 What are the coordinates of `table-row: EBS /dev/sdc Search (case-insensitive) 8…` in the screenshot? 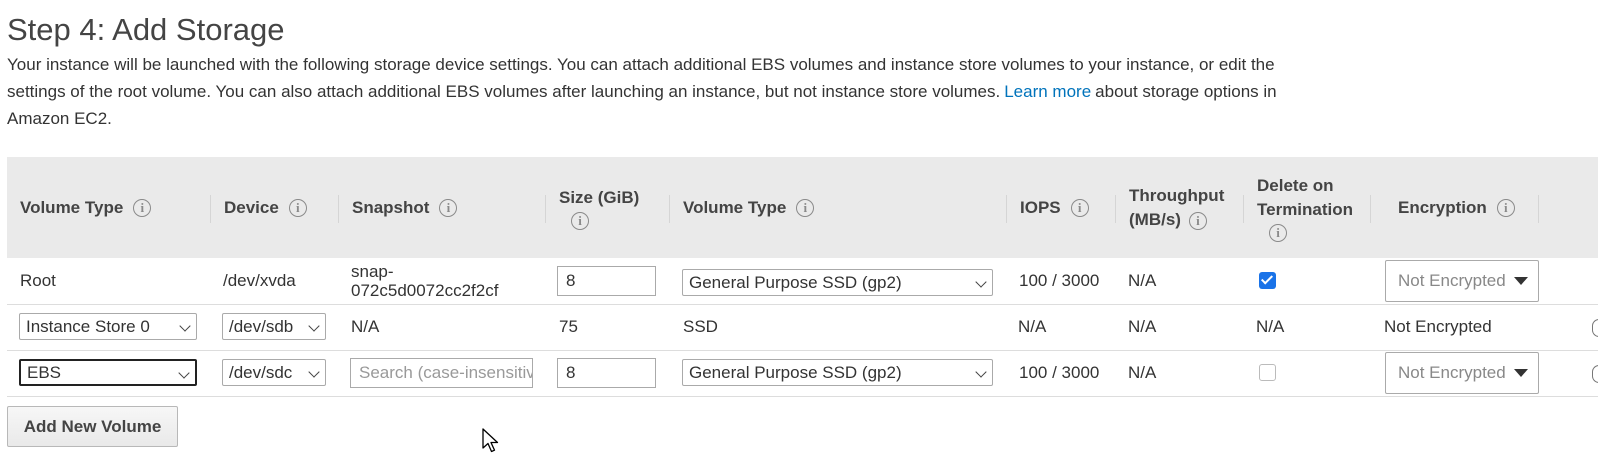 It's located at (802, 373).